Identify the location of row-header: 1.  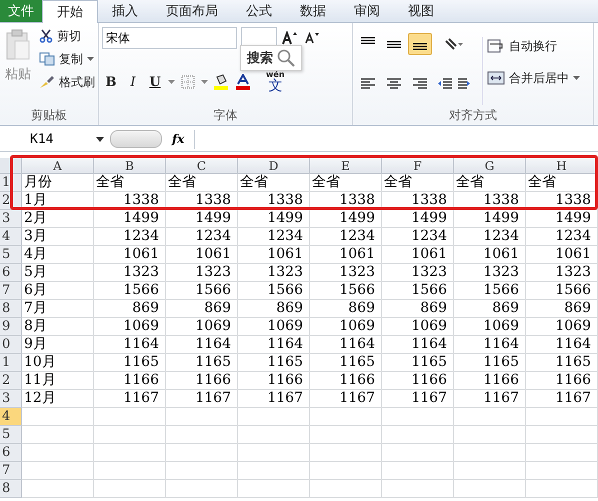
(11, 363).